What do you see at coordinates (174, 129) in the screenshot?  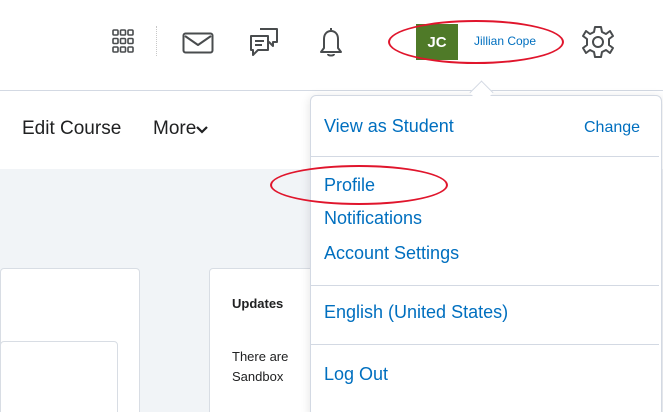 I see `more-menu-button: More` at bounding box center [174, 129].